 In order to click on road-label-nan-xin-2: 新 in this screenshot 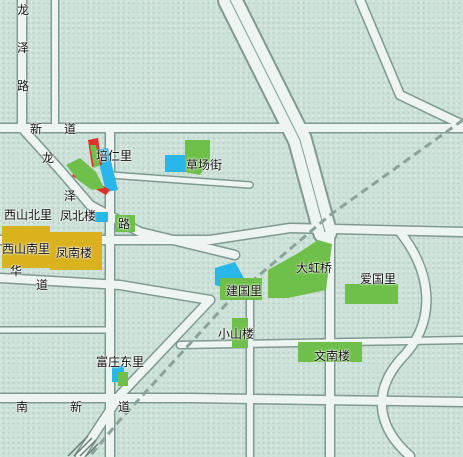, I will do `click(76, 407)`.